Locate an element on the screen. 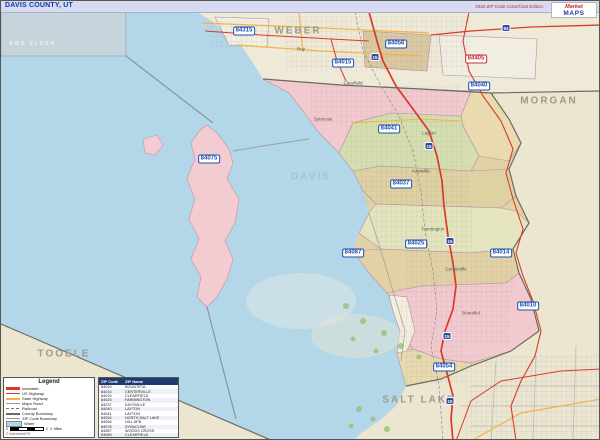 This screenshot has height=440, width=600. zip-name-cell: KAYSVILLE is located at coordinates (135, 404).